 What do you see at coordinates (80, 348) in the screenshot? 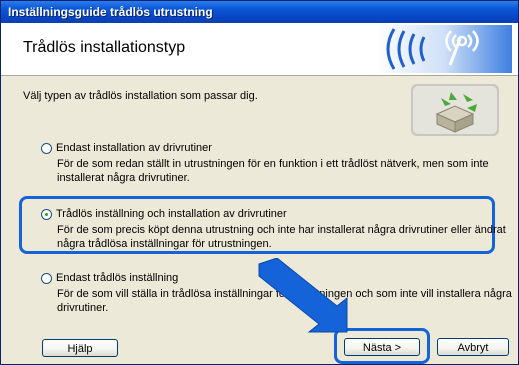
I see `help-button: Hjälp` at bounding box center [80, 348].